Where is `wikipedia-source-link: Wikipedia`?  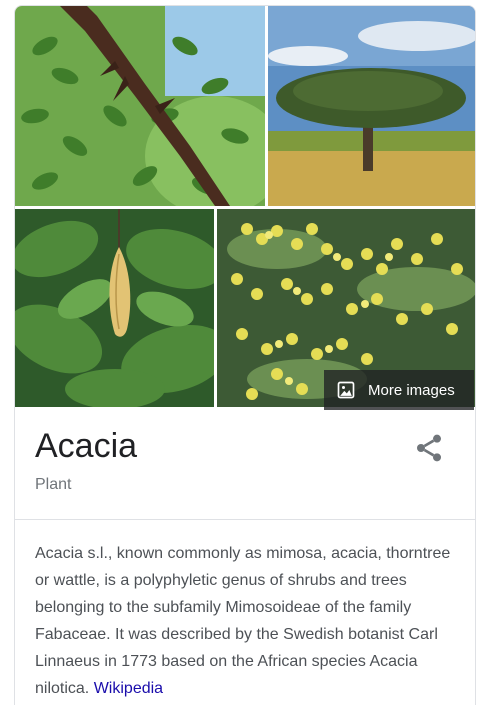
wikipedia-source-link: Wikipedia is located at coordinates (128, 688).